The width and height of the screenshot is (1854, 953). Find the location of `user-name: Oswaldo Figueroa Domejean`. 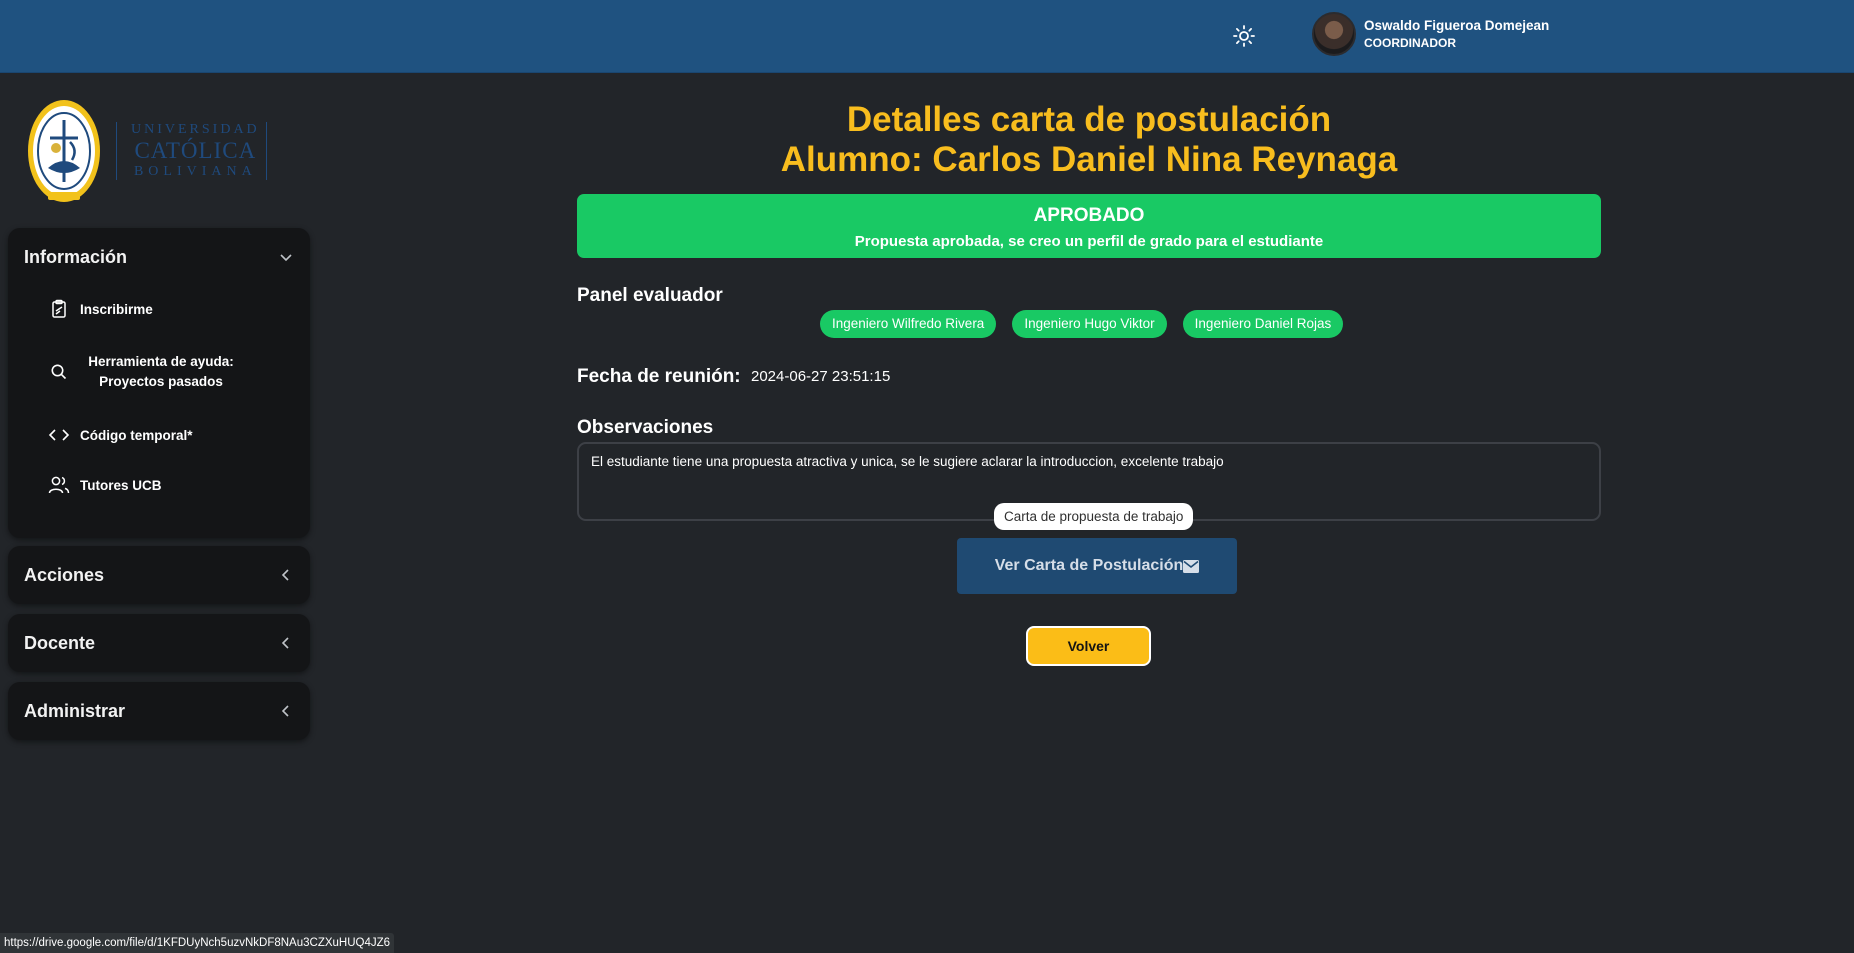

user-name: Oswaldo Figueroa Domejean is located at coordinates (1457, 25).